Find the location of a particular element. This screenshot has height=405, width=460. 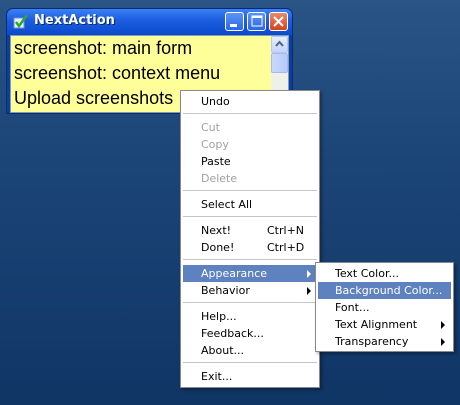

menu-item-text-alignment: Text Alignment is located at coordinates (384, 324).